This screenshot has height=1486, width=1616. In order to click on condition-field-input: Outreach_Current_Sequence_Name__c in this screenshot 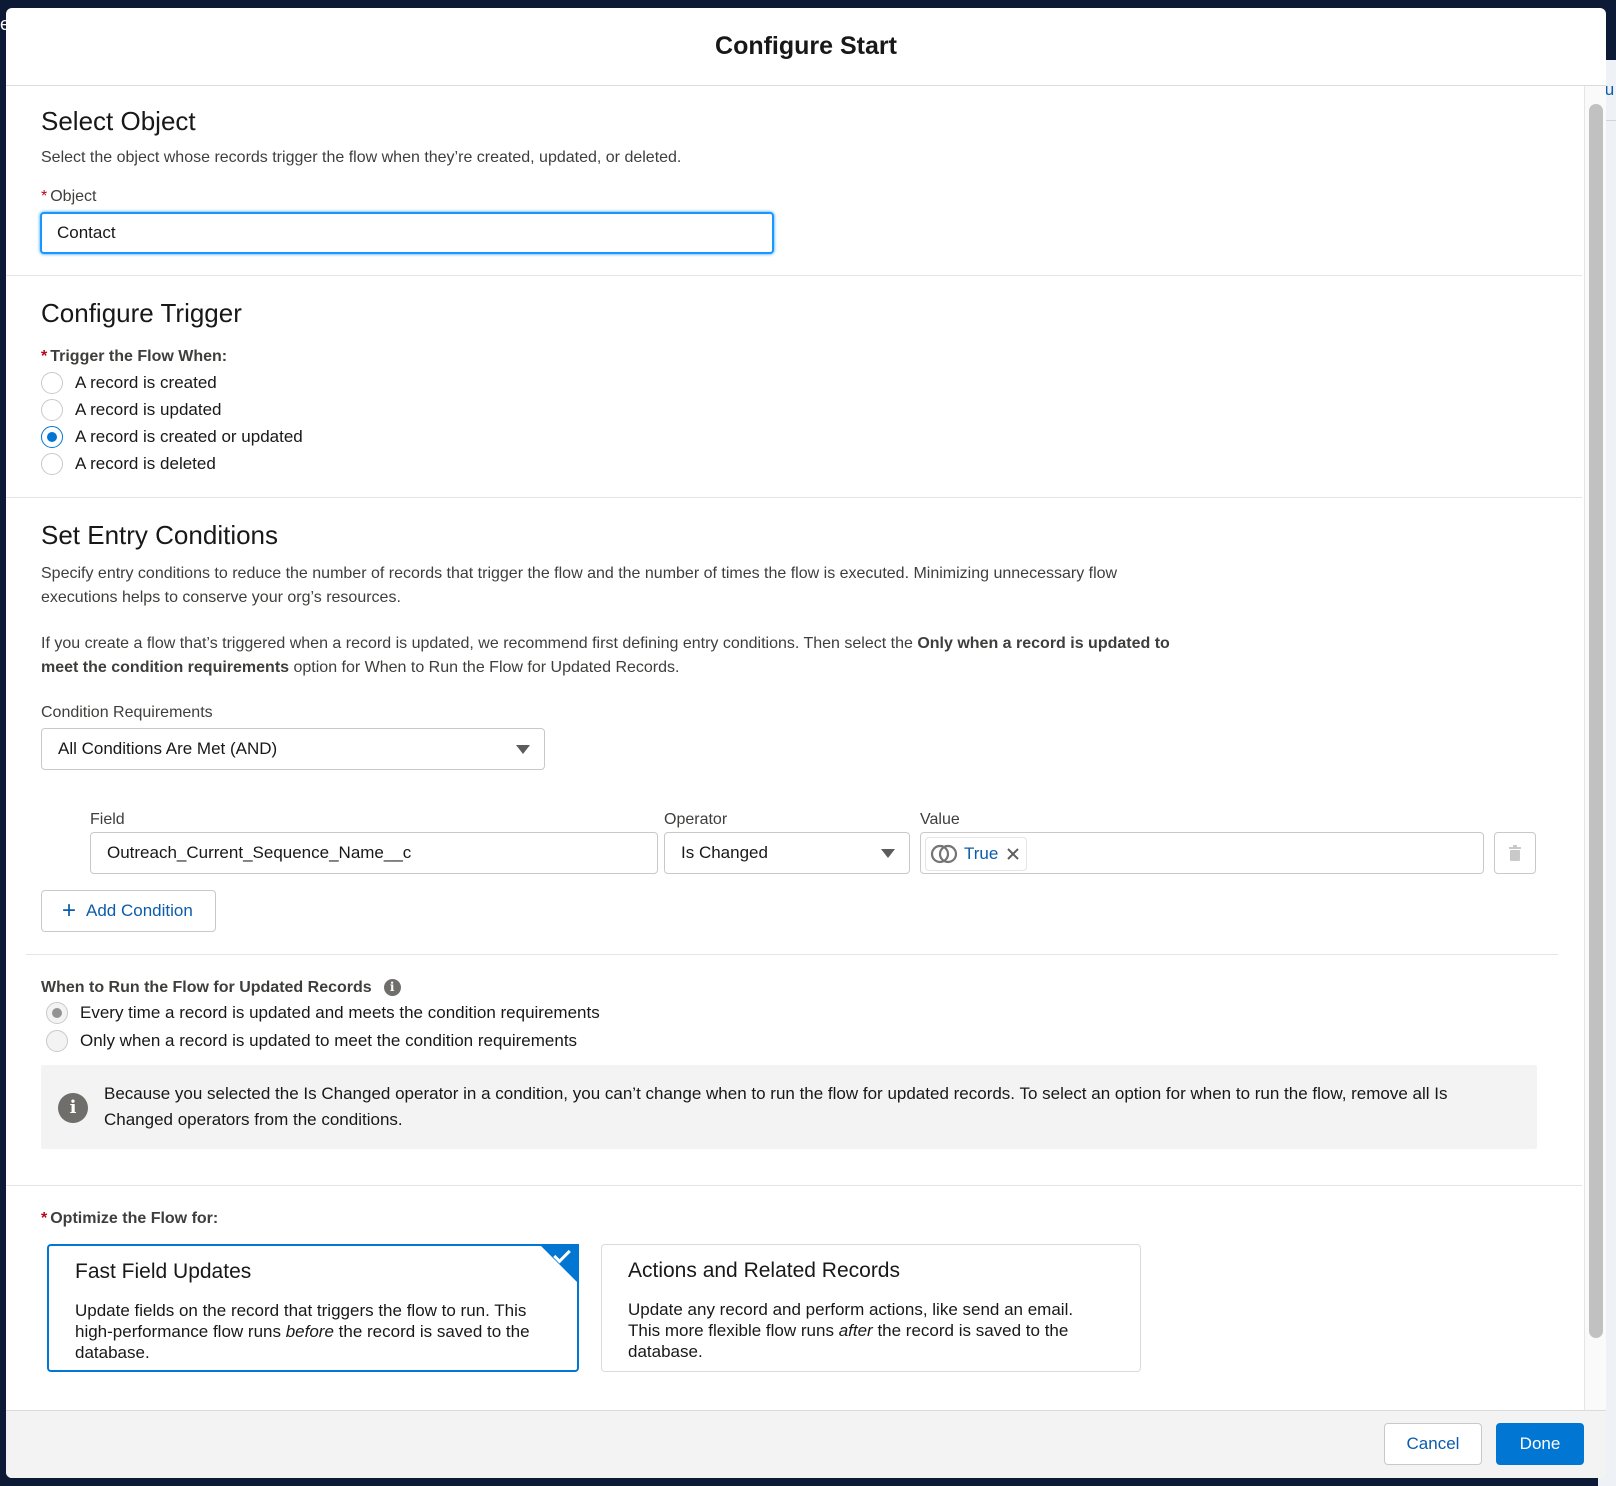, I will do `click(374, 853)`.